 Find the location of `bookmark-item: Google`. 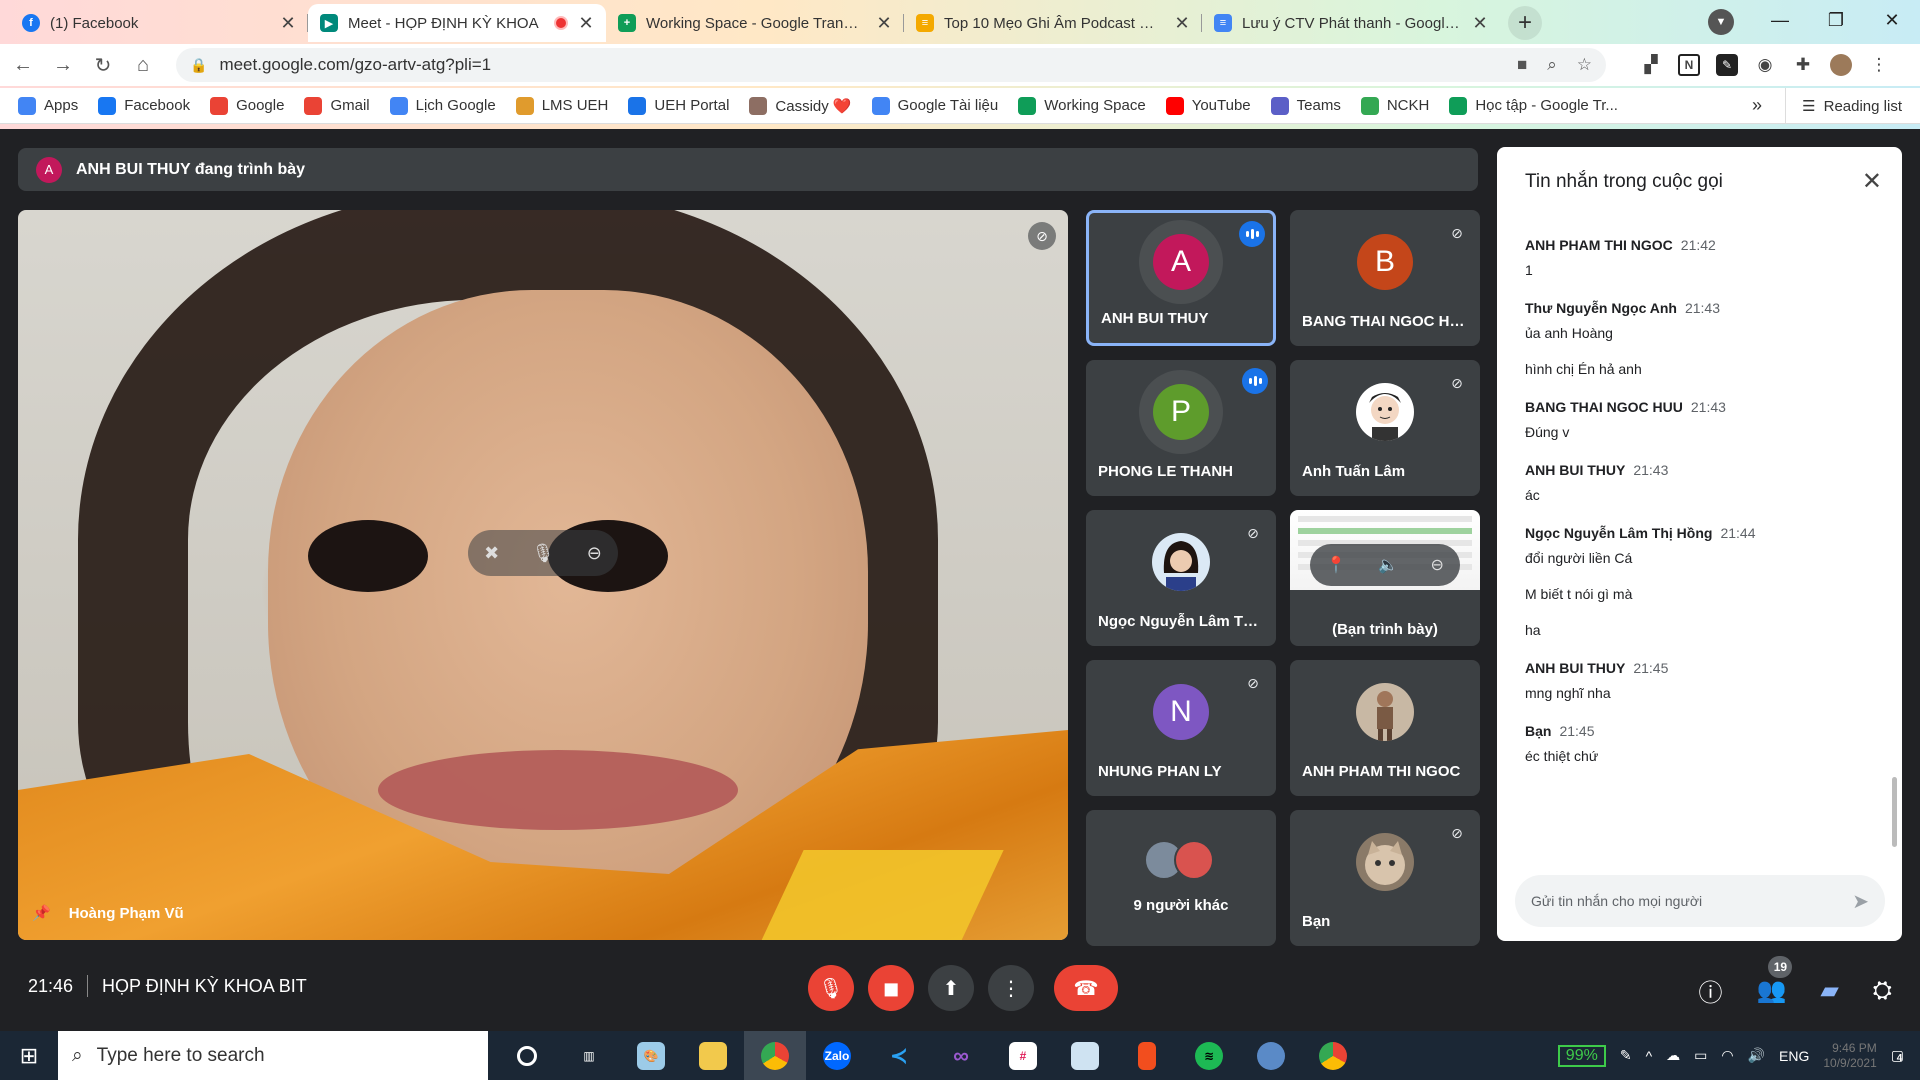

bookmark-item: Google is located at coordinates (247, 105).